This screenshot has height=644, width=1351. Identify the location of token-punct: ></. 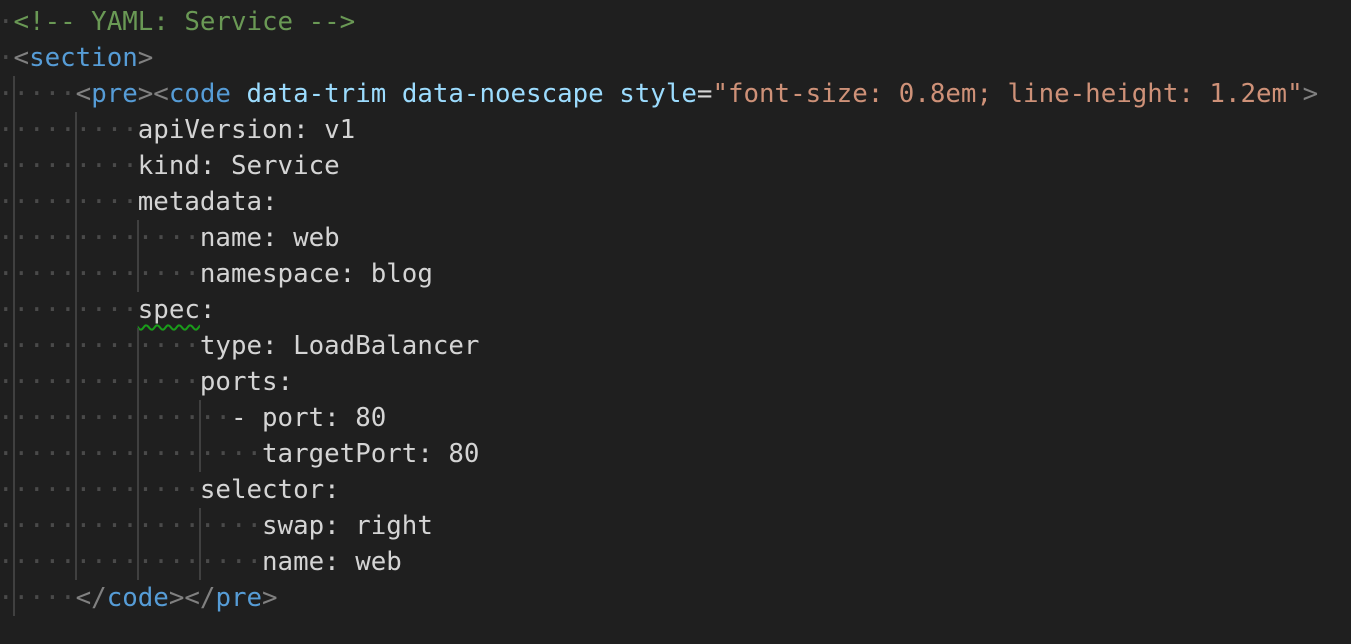
(192, 598).